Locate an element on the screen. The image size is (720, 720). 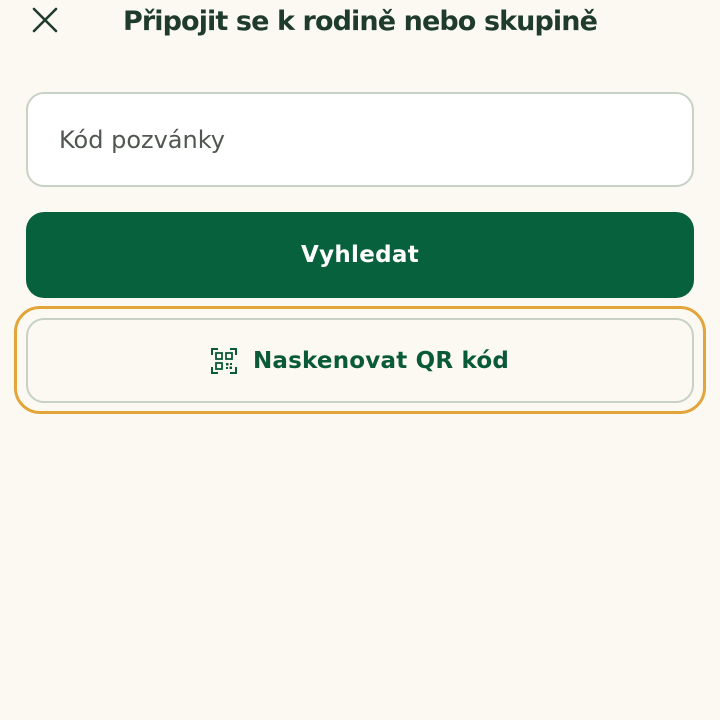
header-bar: Připojit se k rodině nebo skupině is located at coordinates (360, 22).